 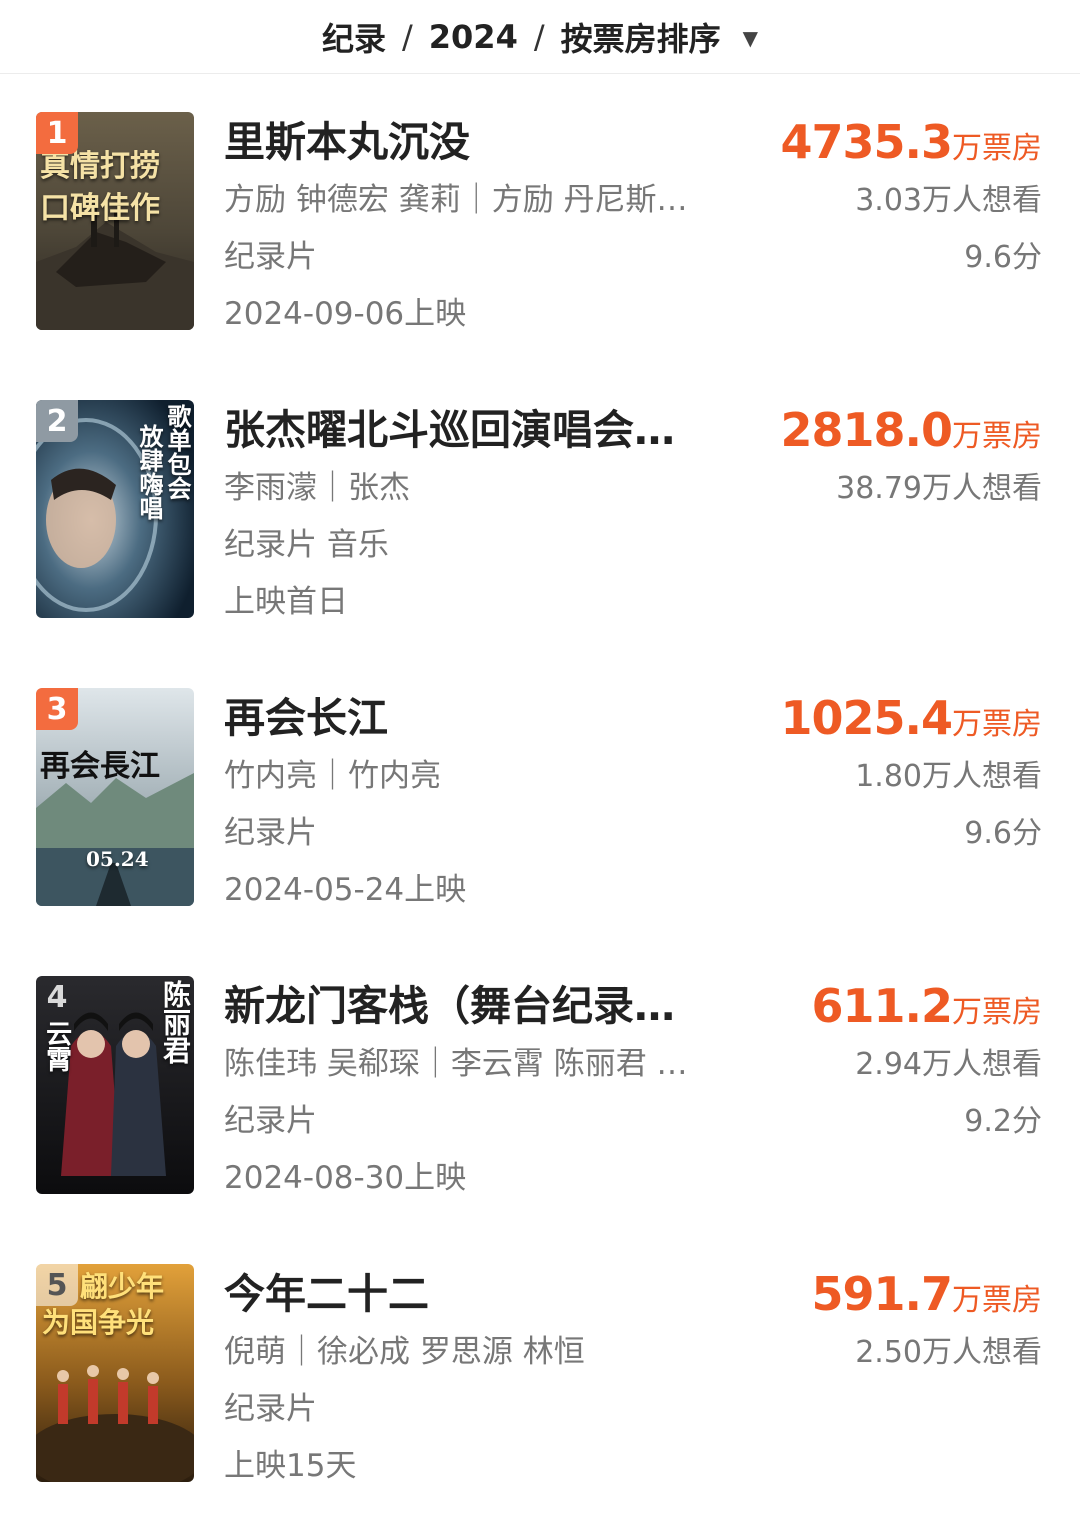 I want to click on movie-poster: 再会長江 05.24 3, so click(x=115, y=797).